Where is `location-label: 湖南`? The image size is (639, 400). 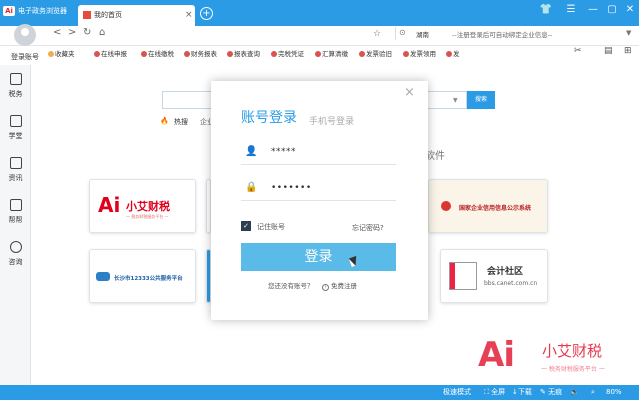 location-label: 湖南 is located at coordinates (422, 35).